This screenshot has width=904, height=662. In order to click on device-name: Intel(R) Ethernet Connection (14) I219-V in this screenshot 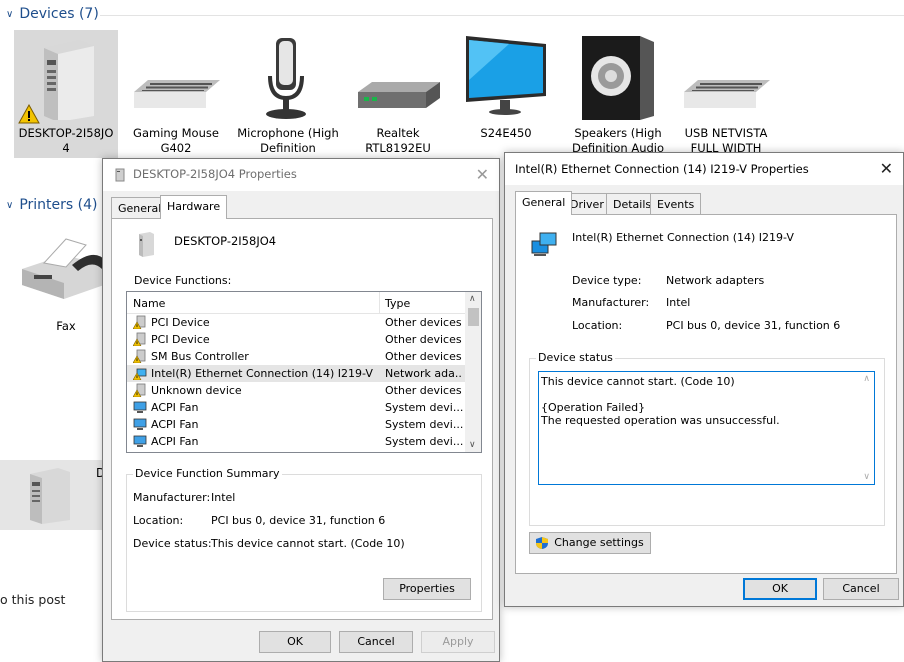, I will do `click(683, 237)`.